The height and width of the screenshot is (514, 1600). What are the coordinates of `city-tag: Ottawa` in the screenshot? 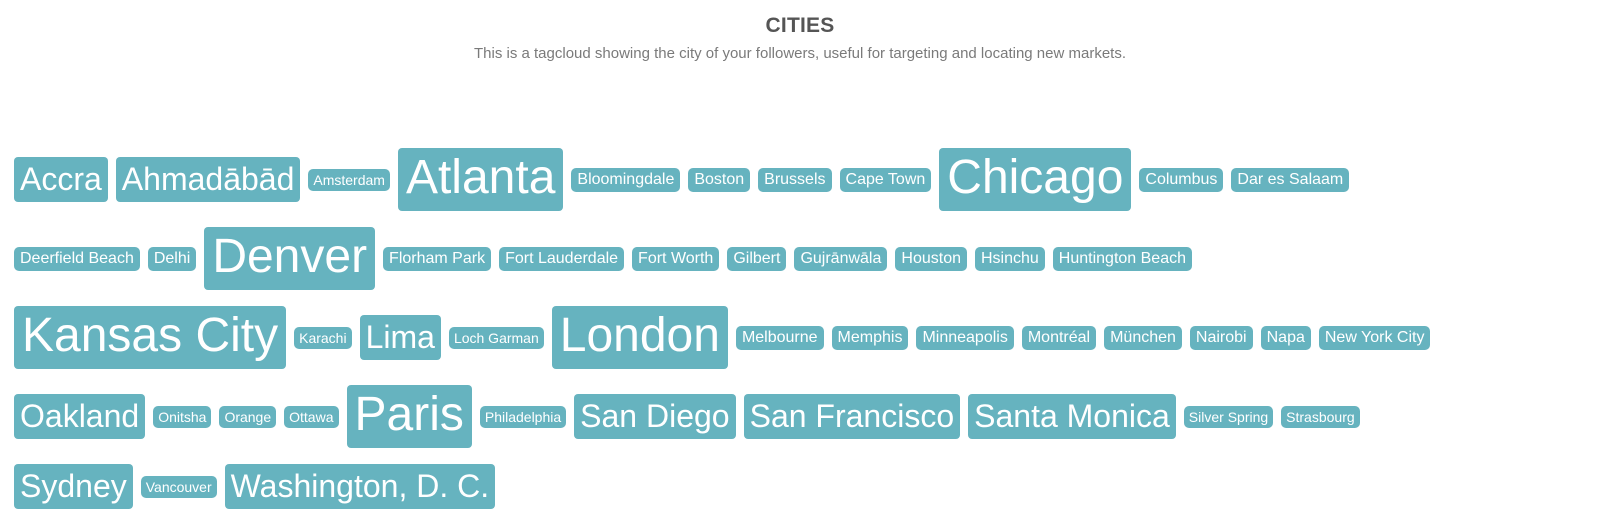 It's located at (311, 416).